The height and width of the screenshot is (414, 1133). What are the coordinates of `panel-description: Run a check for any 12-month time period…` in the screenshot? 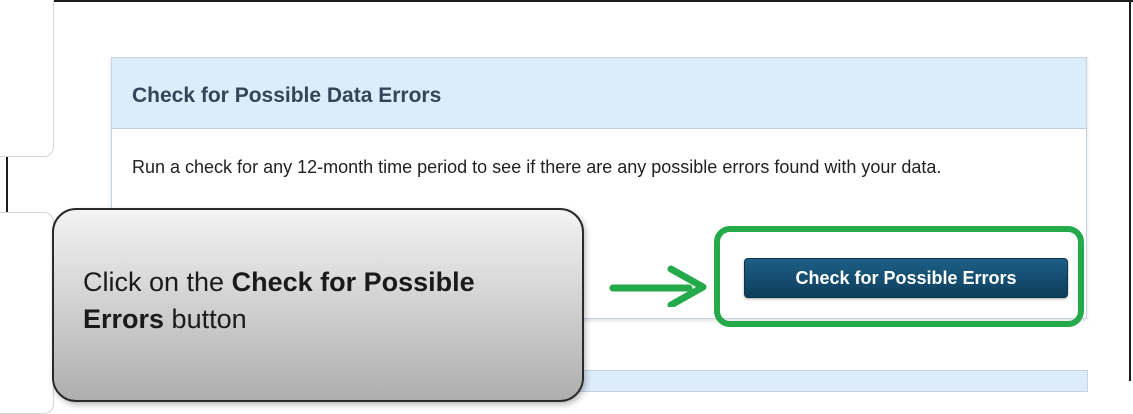 It's located at (537, 167).